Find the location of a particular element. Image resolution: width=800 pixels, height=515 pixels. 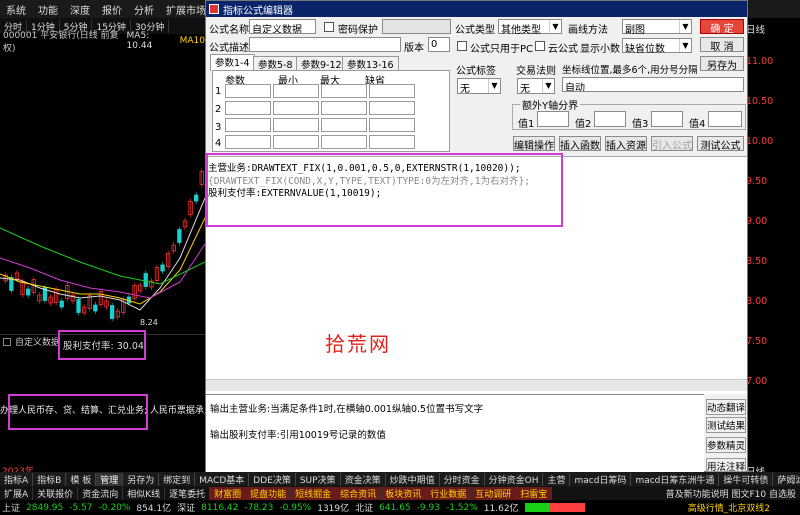

value3-input is located at coordinates (667, 119).